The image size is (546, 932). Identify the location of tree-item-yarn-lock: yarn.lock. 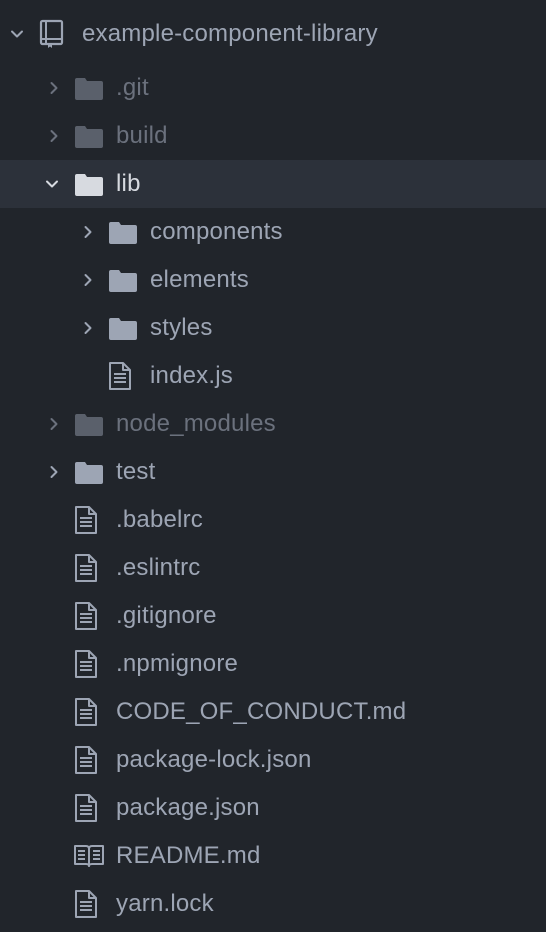
(273, 904).